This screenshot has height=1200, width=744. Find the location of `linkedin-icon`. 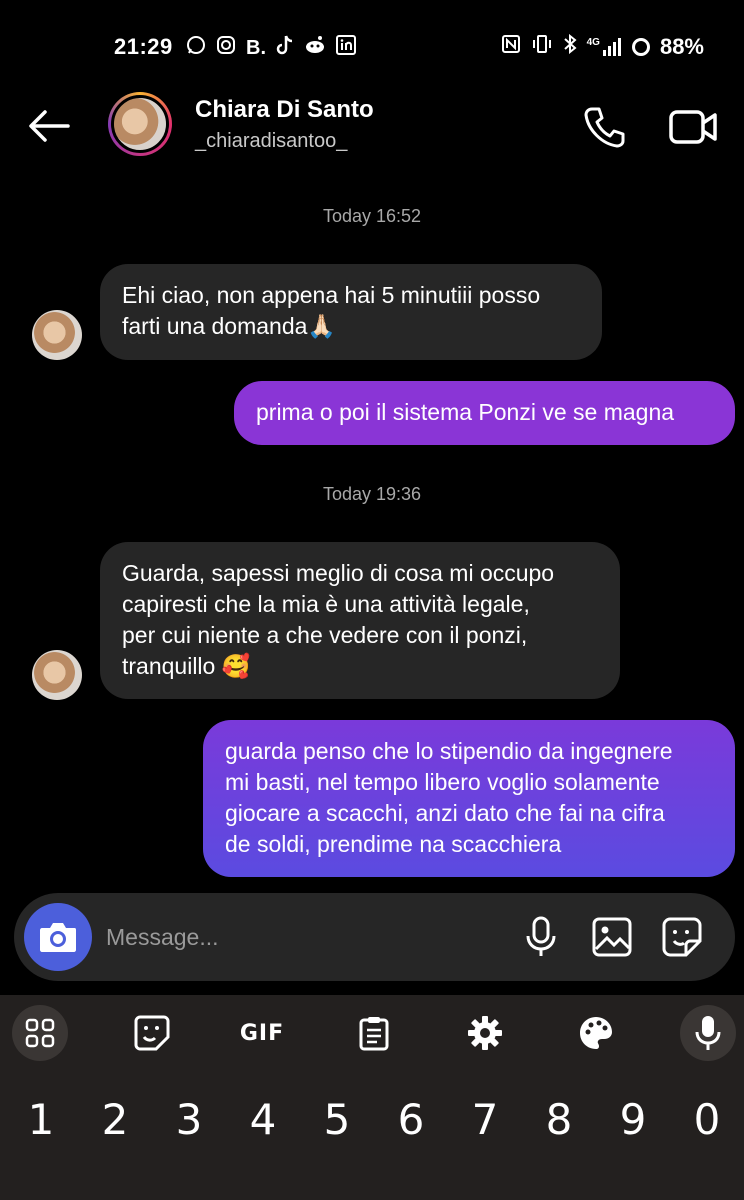

linkedin-icon is located at coordinates (346, 47).